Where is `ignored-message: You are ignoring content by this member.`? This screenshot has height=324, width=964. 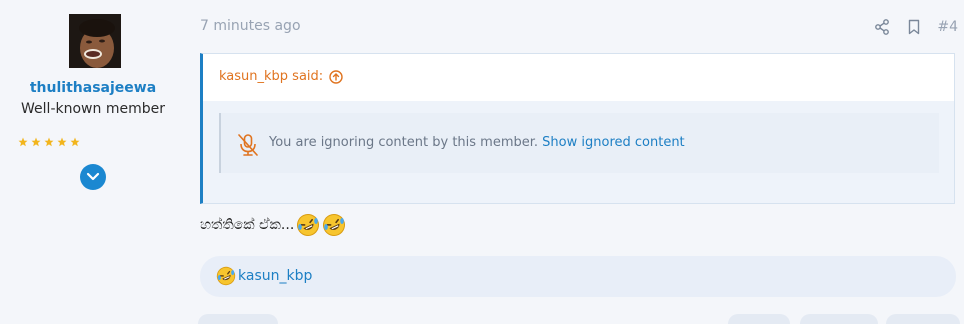
ignored-message: You are ignoring content by this member. is located at coordinates (404, 142).